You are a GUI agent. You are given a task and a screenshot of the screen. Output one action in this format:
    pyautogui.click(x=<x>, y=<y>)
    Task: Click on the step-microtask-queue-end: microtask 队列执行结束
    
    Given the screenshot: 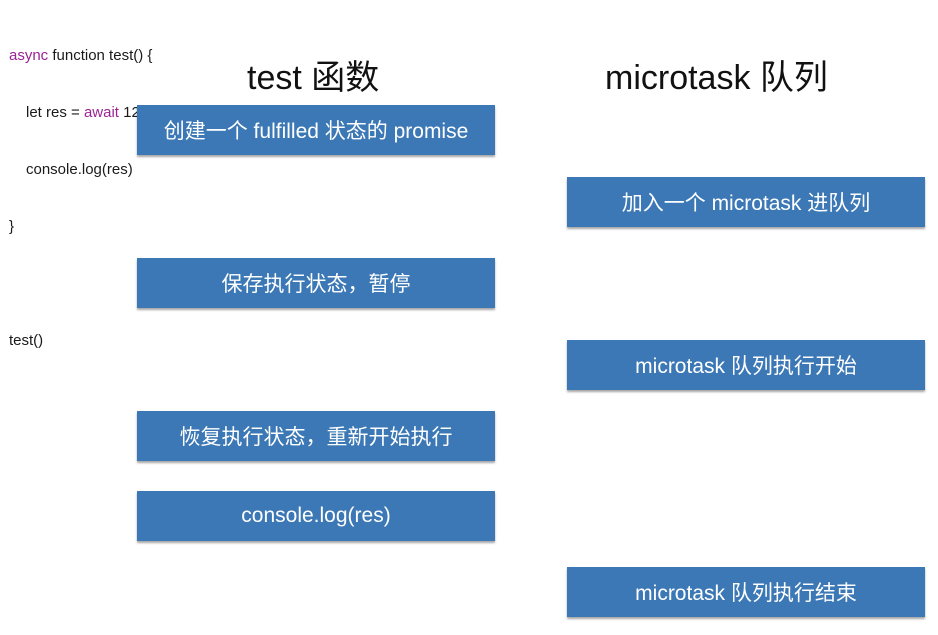 What is the action you would take?
    pyautogui.click(x=746, y=592)
    